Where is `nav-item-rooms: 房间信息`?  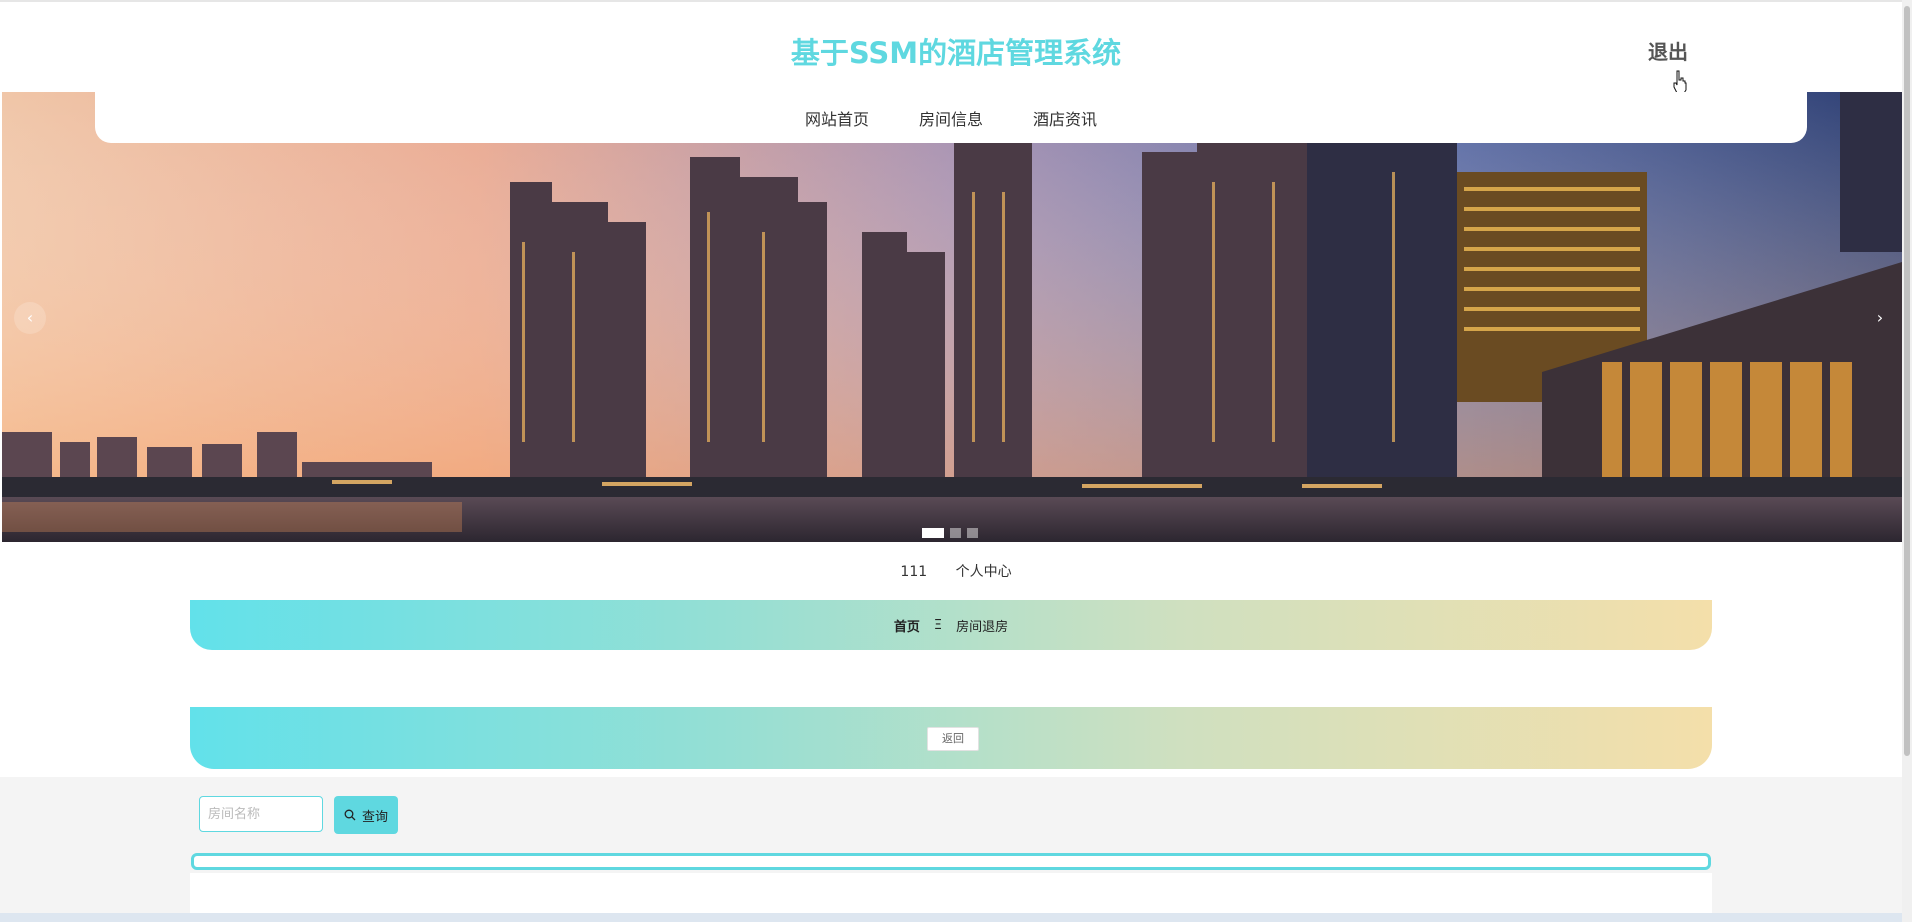
nav-item-rooms: 房间信息 is located at coordinates (951, 118).